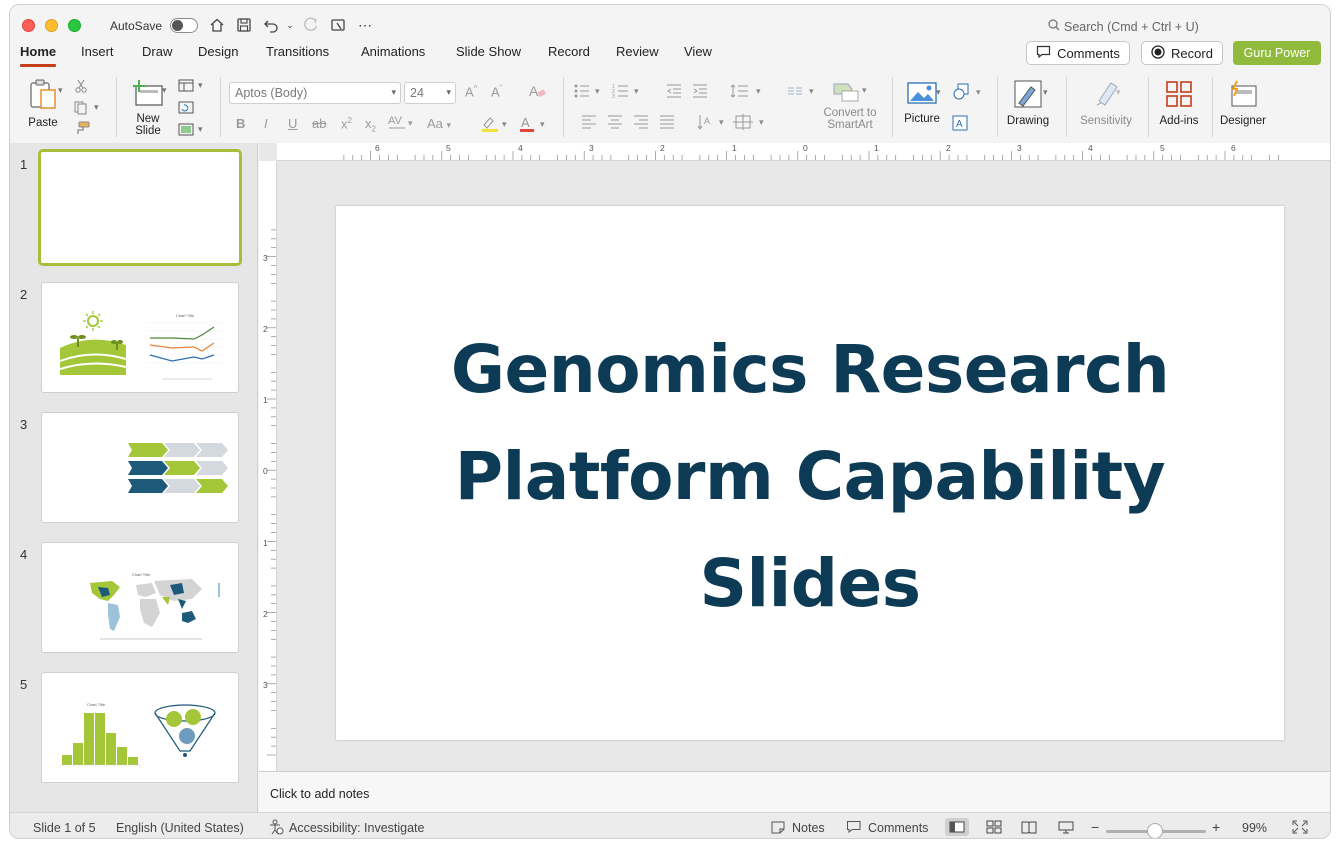  I want to click on tab-transitions: Transitions, so click(297, 57).